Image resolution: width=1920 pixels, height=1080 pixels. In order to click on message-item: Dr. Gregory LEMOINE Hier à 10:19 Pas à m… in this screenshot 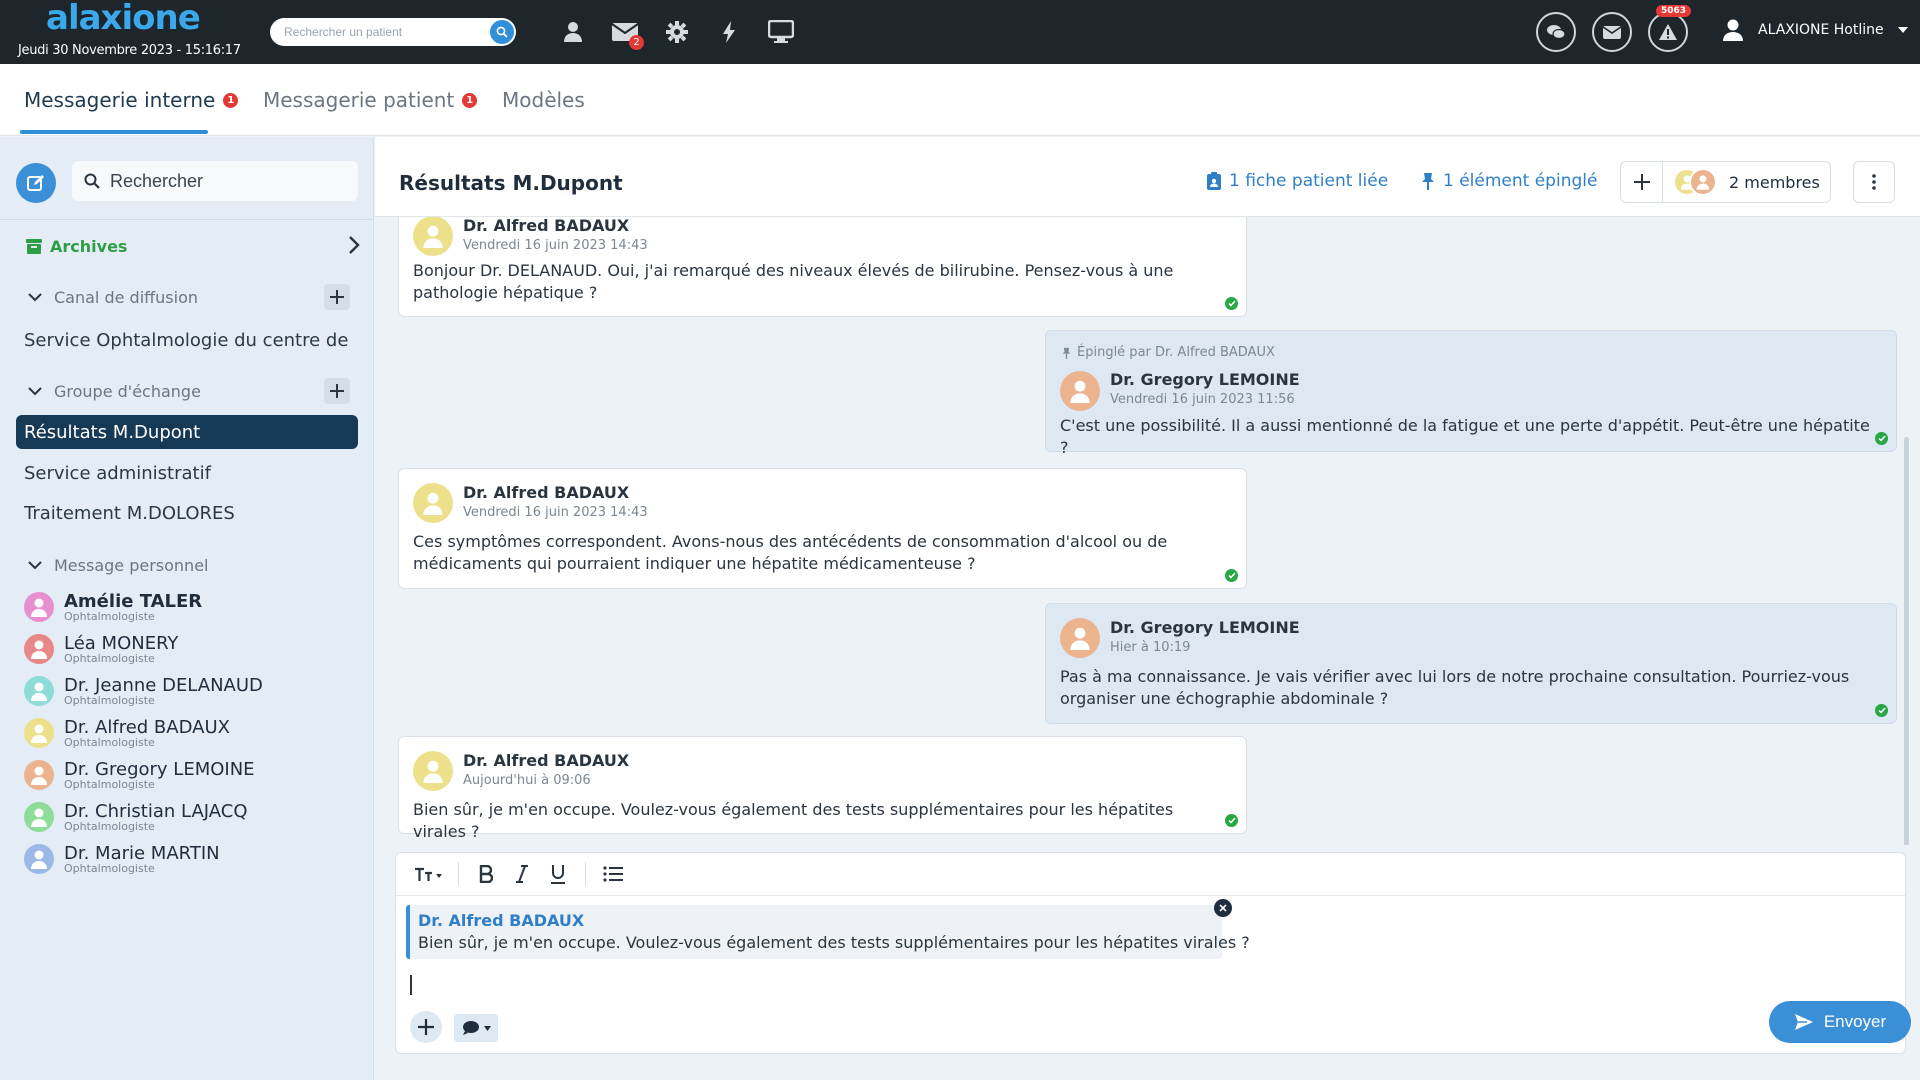, I will do `click(1471, 663)`.